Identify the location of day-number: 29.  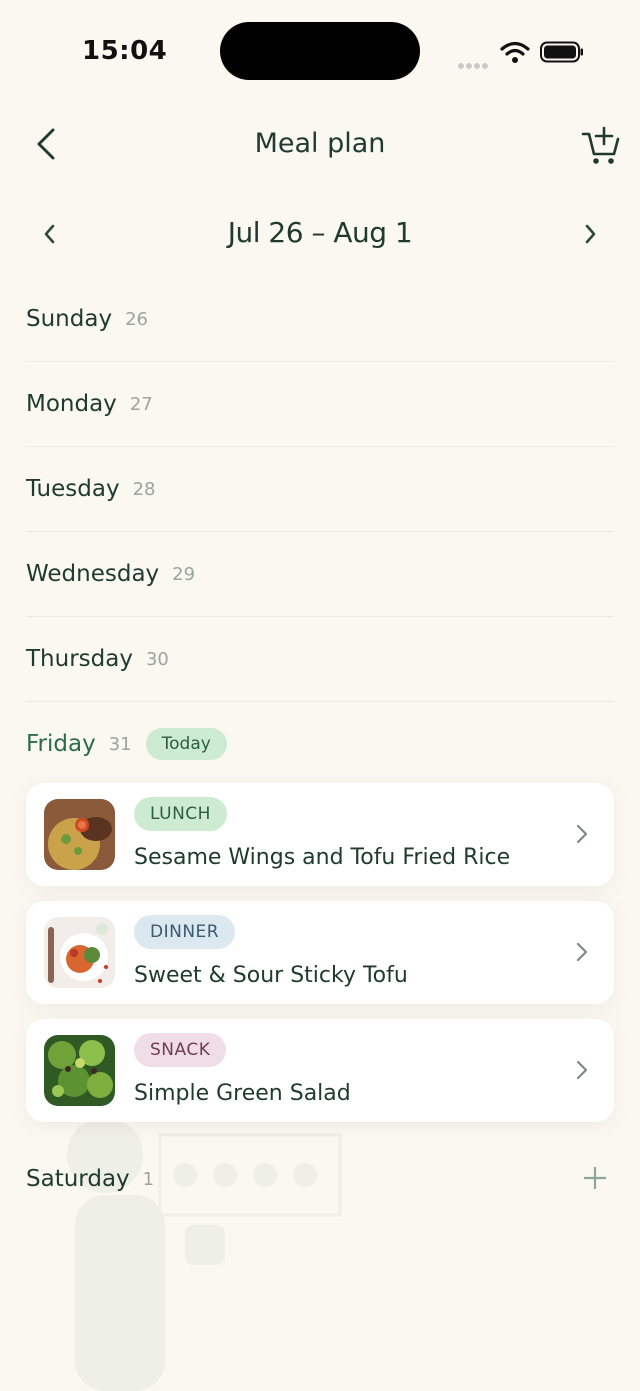
(184, 574).